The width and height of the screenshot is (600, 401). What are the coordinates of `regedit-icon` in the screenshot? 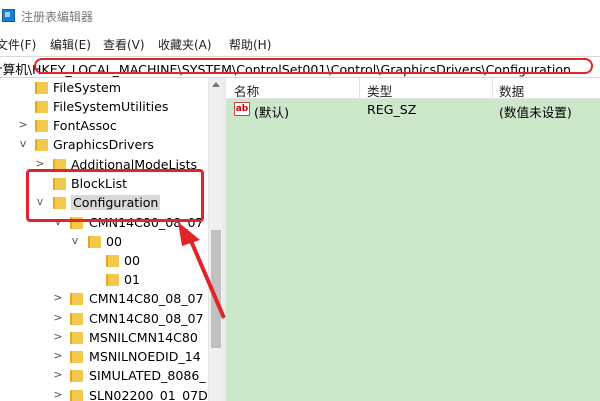 It's located at (8, 15).